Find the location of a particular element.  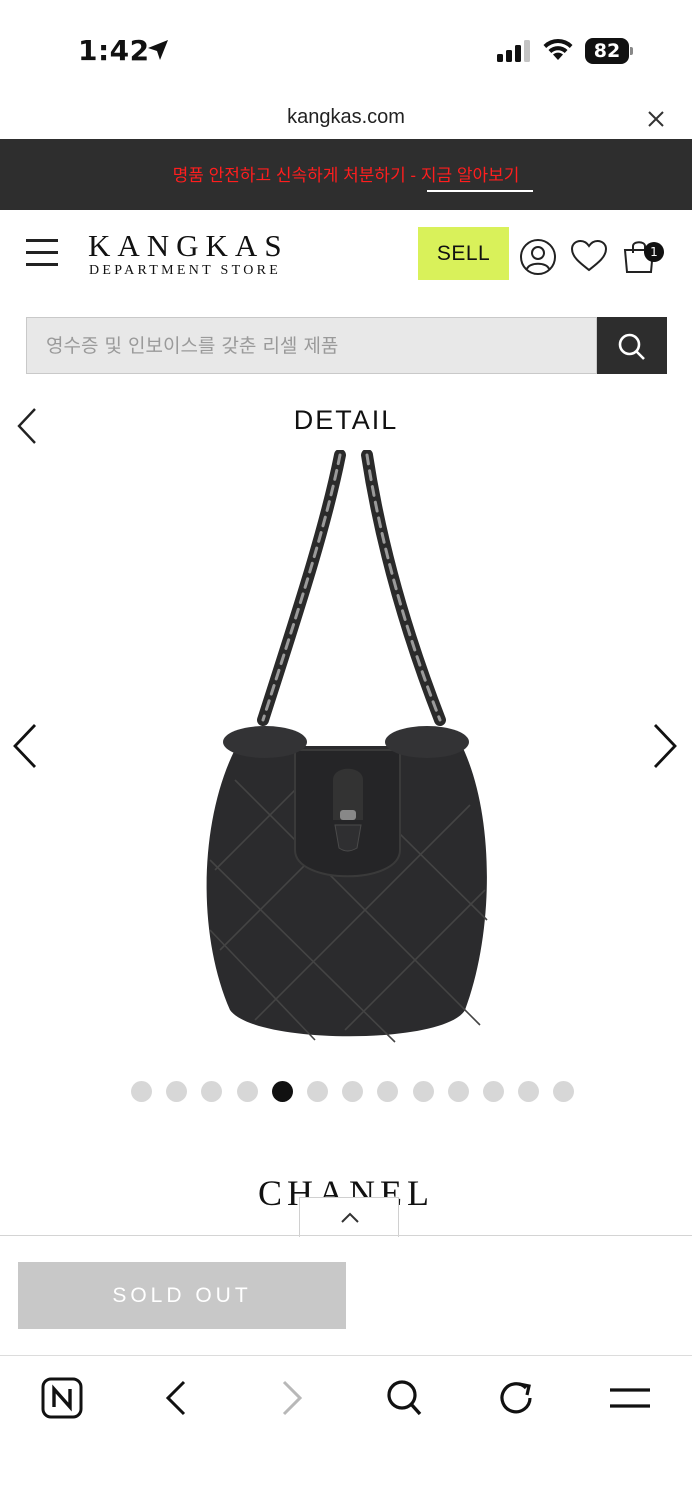

chevron-up-icon is located at coordinates (350, 1217).